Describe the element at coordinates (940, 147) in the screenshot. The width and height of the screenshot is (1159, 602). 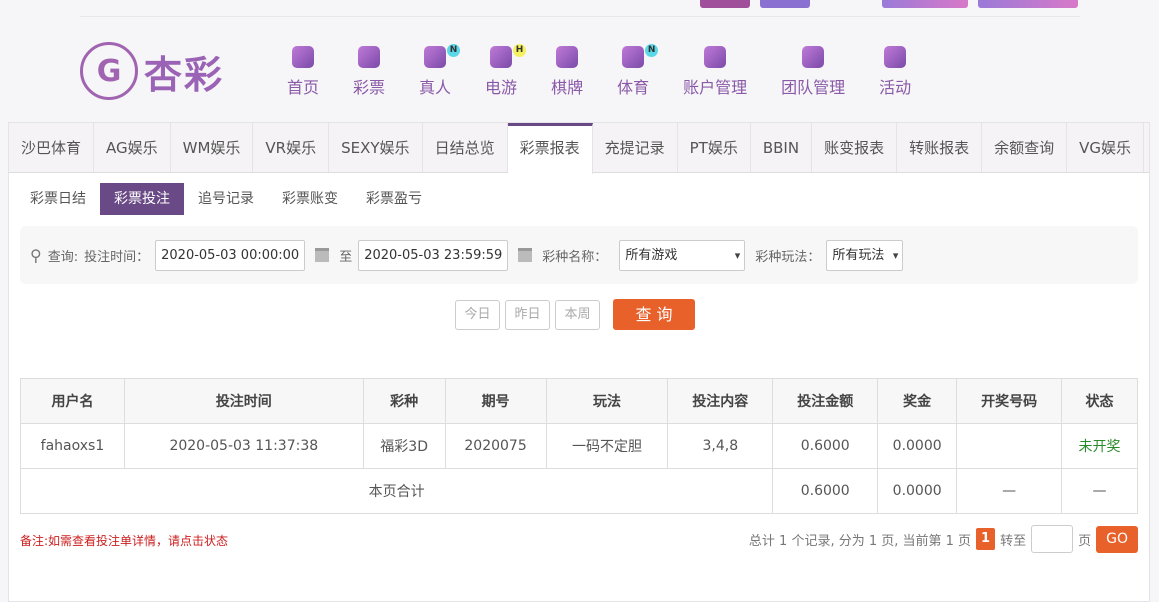
I see `tab: 转账报表` at that location.